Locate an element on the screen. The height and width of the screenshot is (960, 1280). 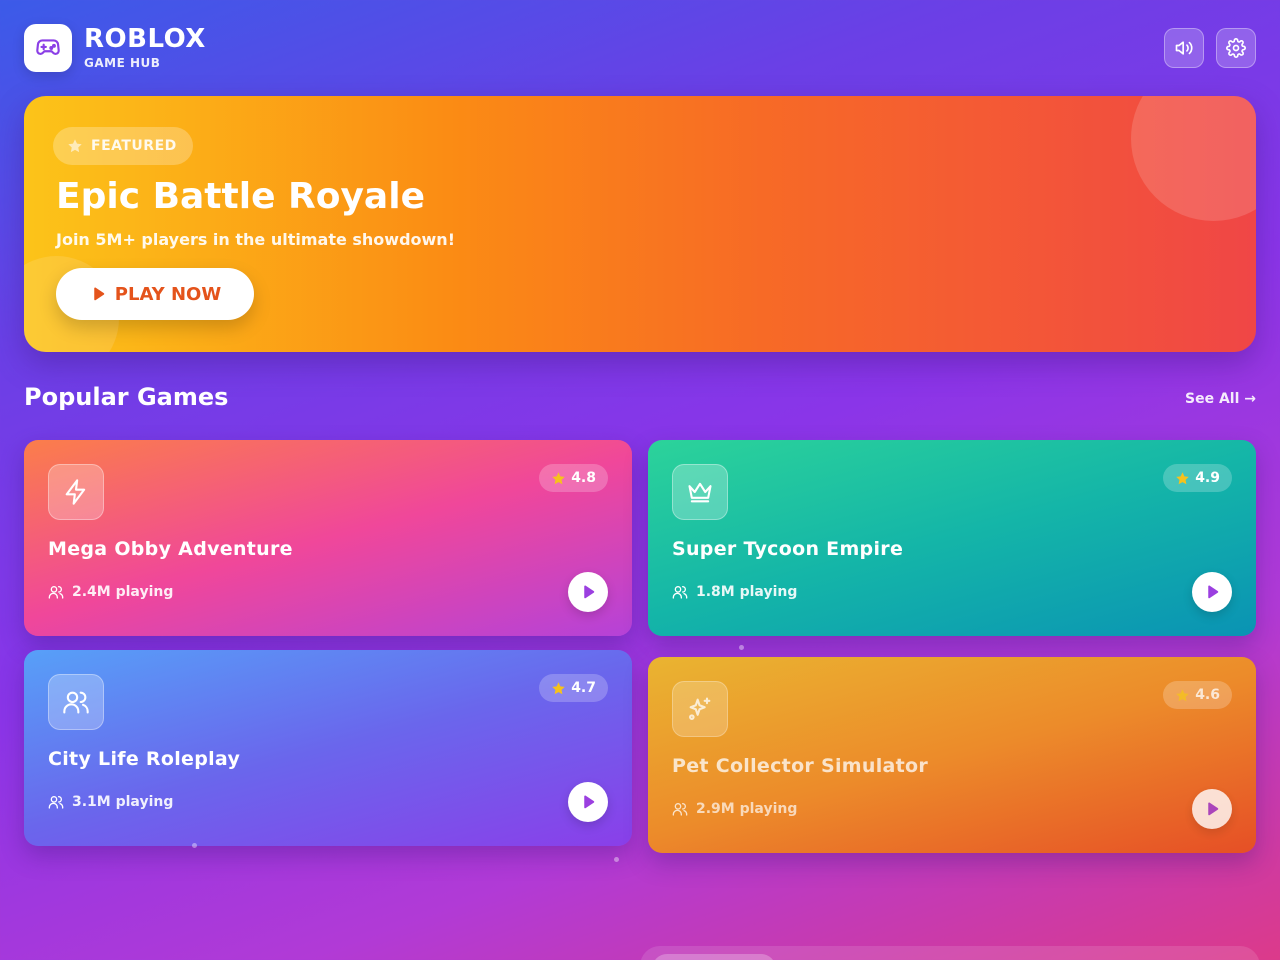
player-count: 3.1M playing is located at coordinates (110, 802).